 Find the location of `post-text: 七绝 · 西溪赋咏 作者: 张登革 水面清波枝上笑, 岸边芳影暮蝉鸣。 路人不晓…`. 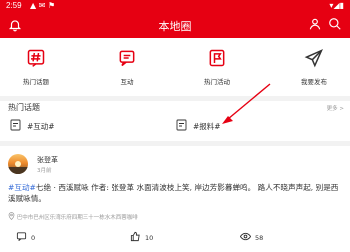

post-text: 七绝 · 西溪赋咏 作者: 张登革 水面清波枝上笑, 岸边芳影暮蝉鸣。 路人不晓… is located at coordinates (173, 193).